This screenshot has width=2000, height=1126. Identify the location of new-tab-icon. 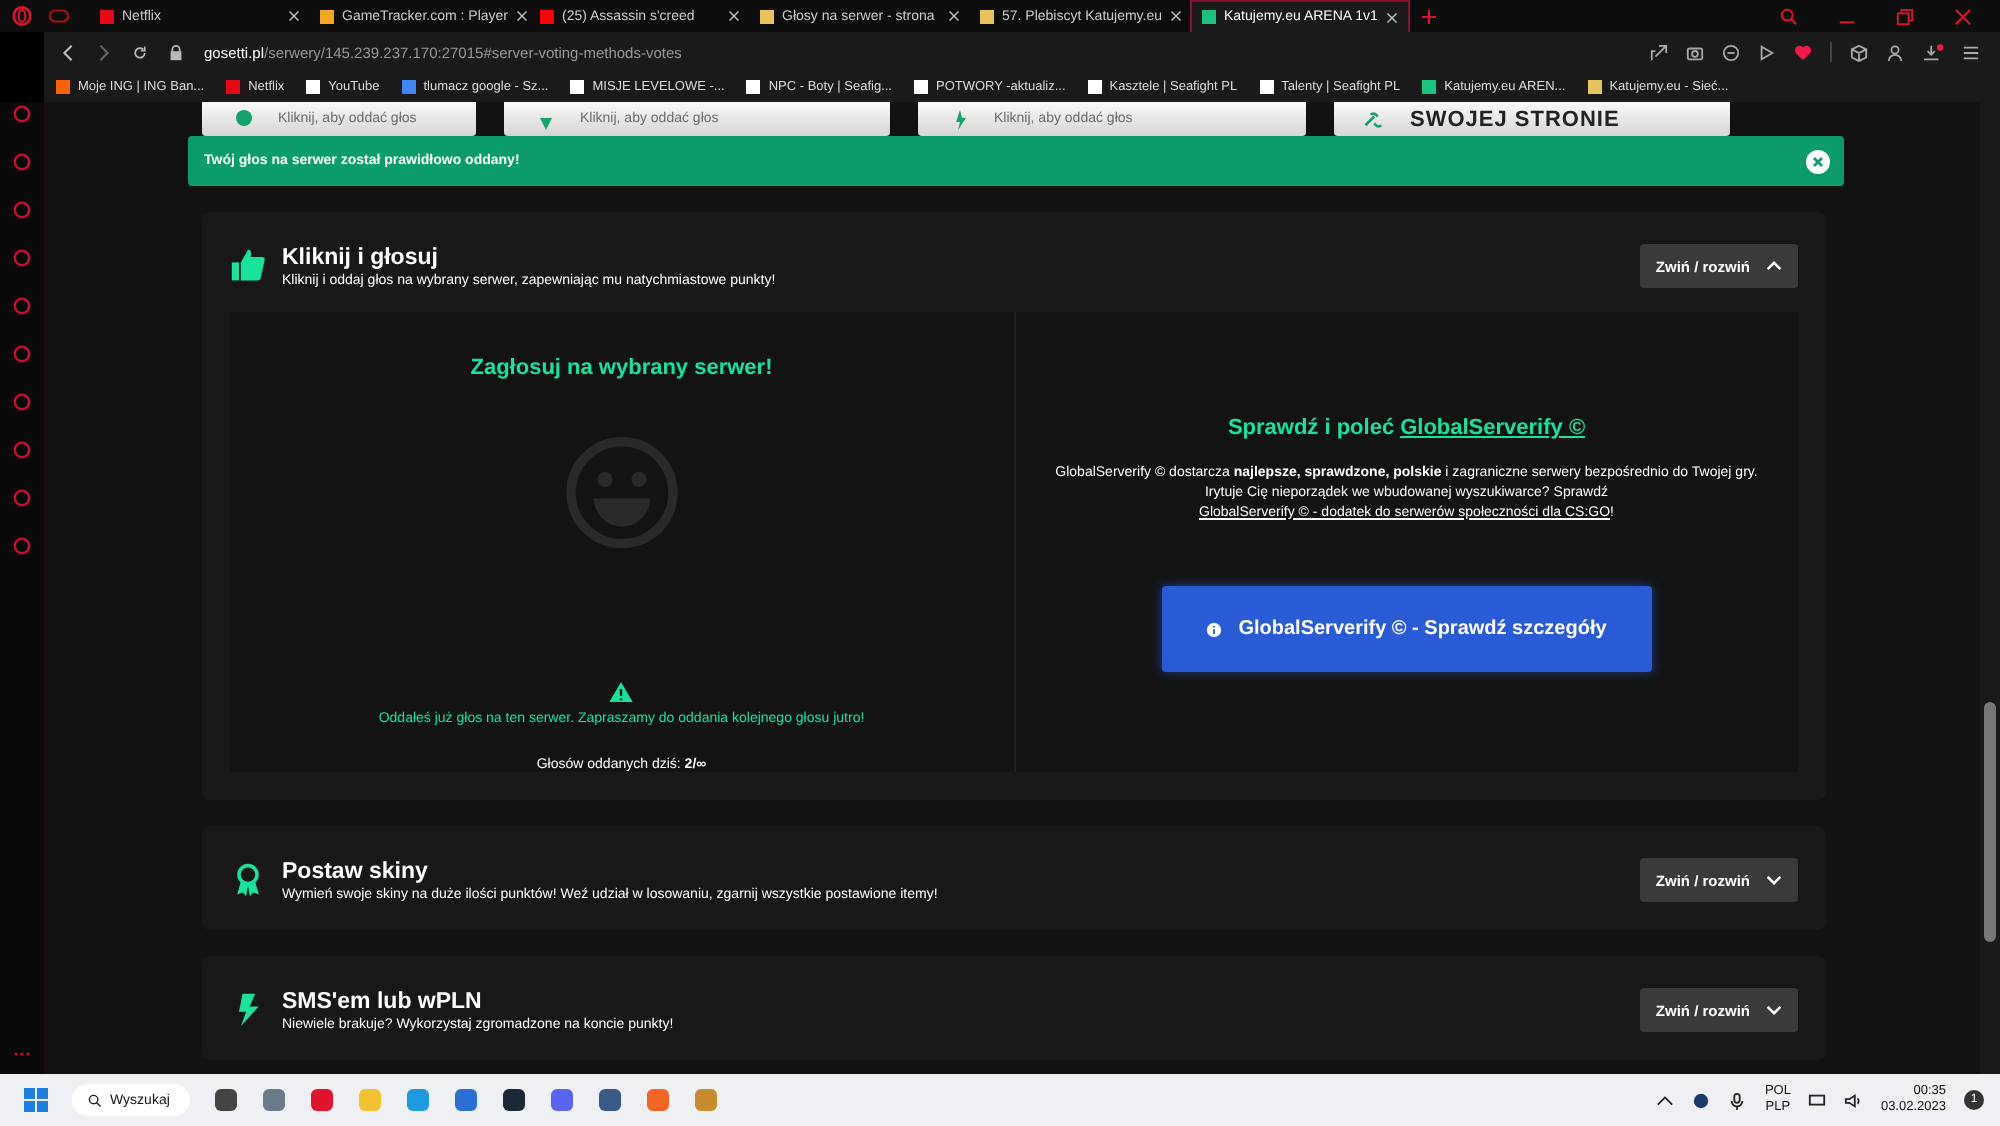
(1429, 16).